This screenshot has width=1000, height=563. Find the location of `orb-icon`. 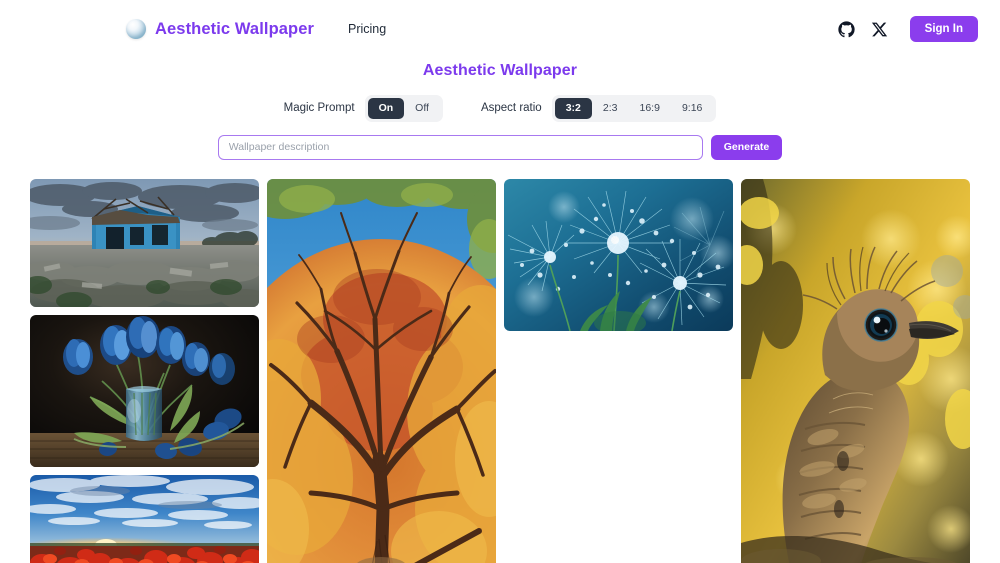

orb-icon is located at coordinates (136, 29).